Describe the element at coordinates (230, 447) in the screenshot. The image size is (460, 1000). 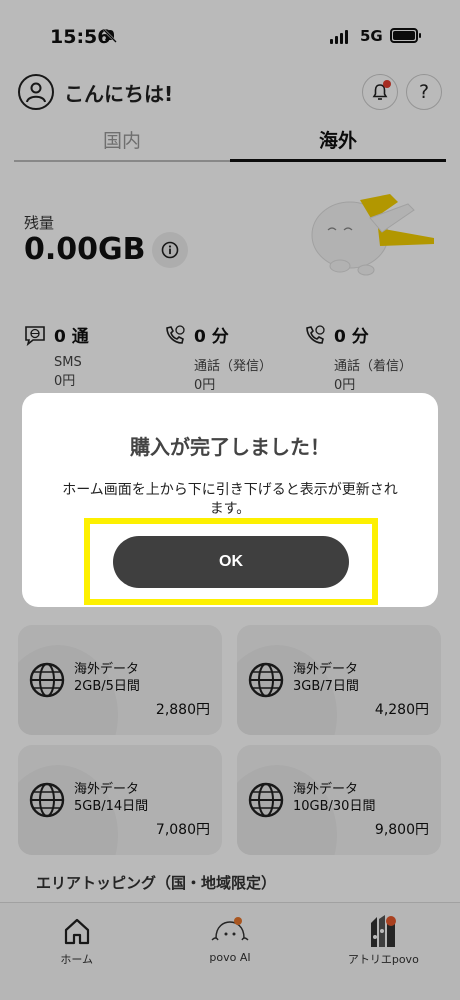
I see `dialog-title: 購入が完了しました！` at that location.